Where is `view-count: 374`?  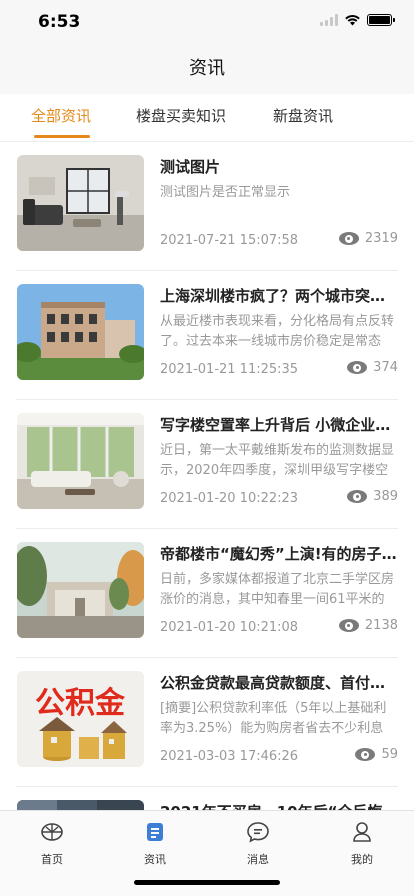 view-count: 374 is located at coordinates (385, 367).